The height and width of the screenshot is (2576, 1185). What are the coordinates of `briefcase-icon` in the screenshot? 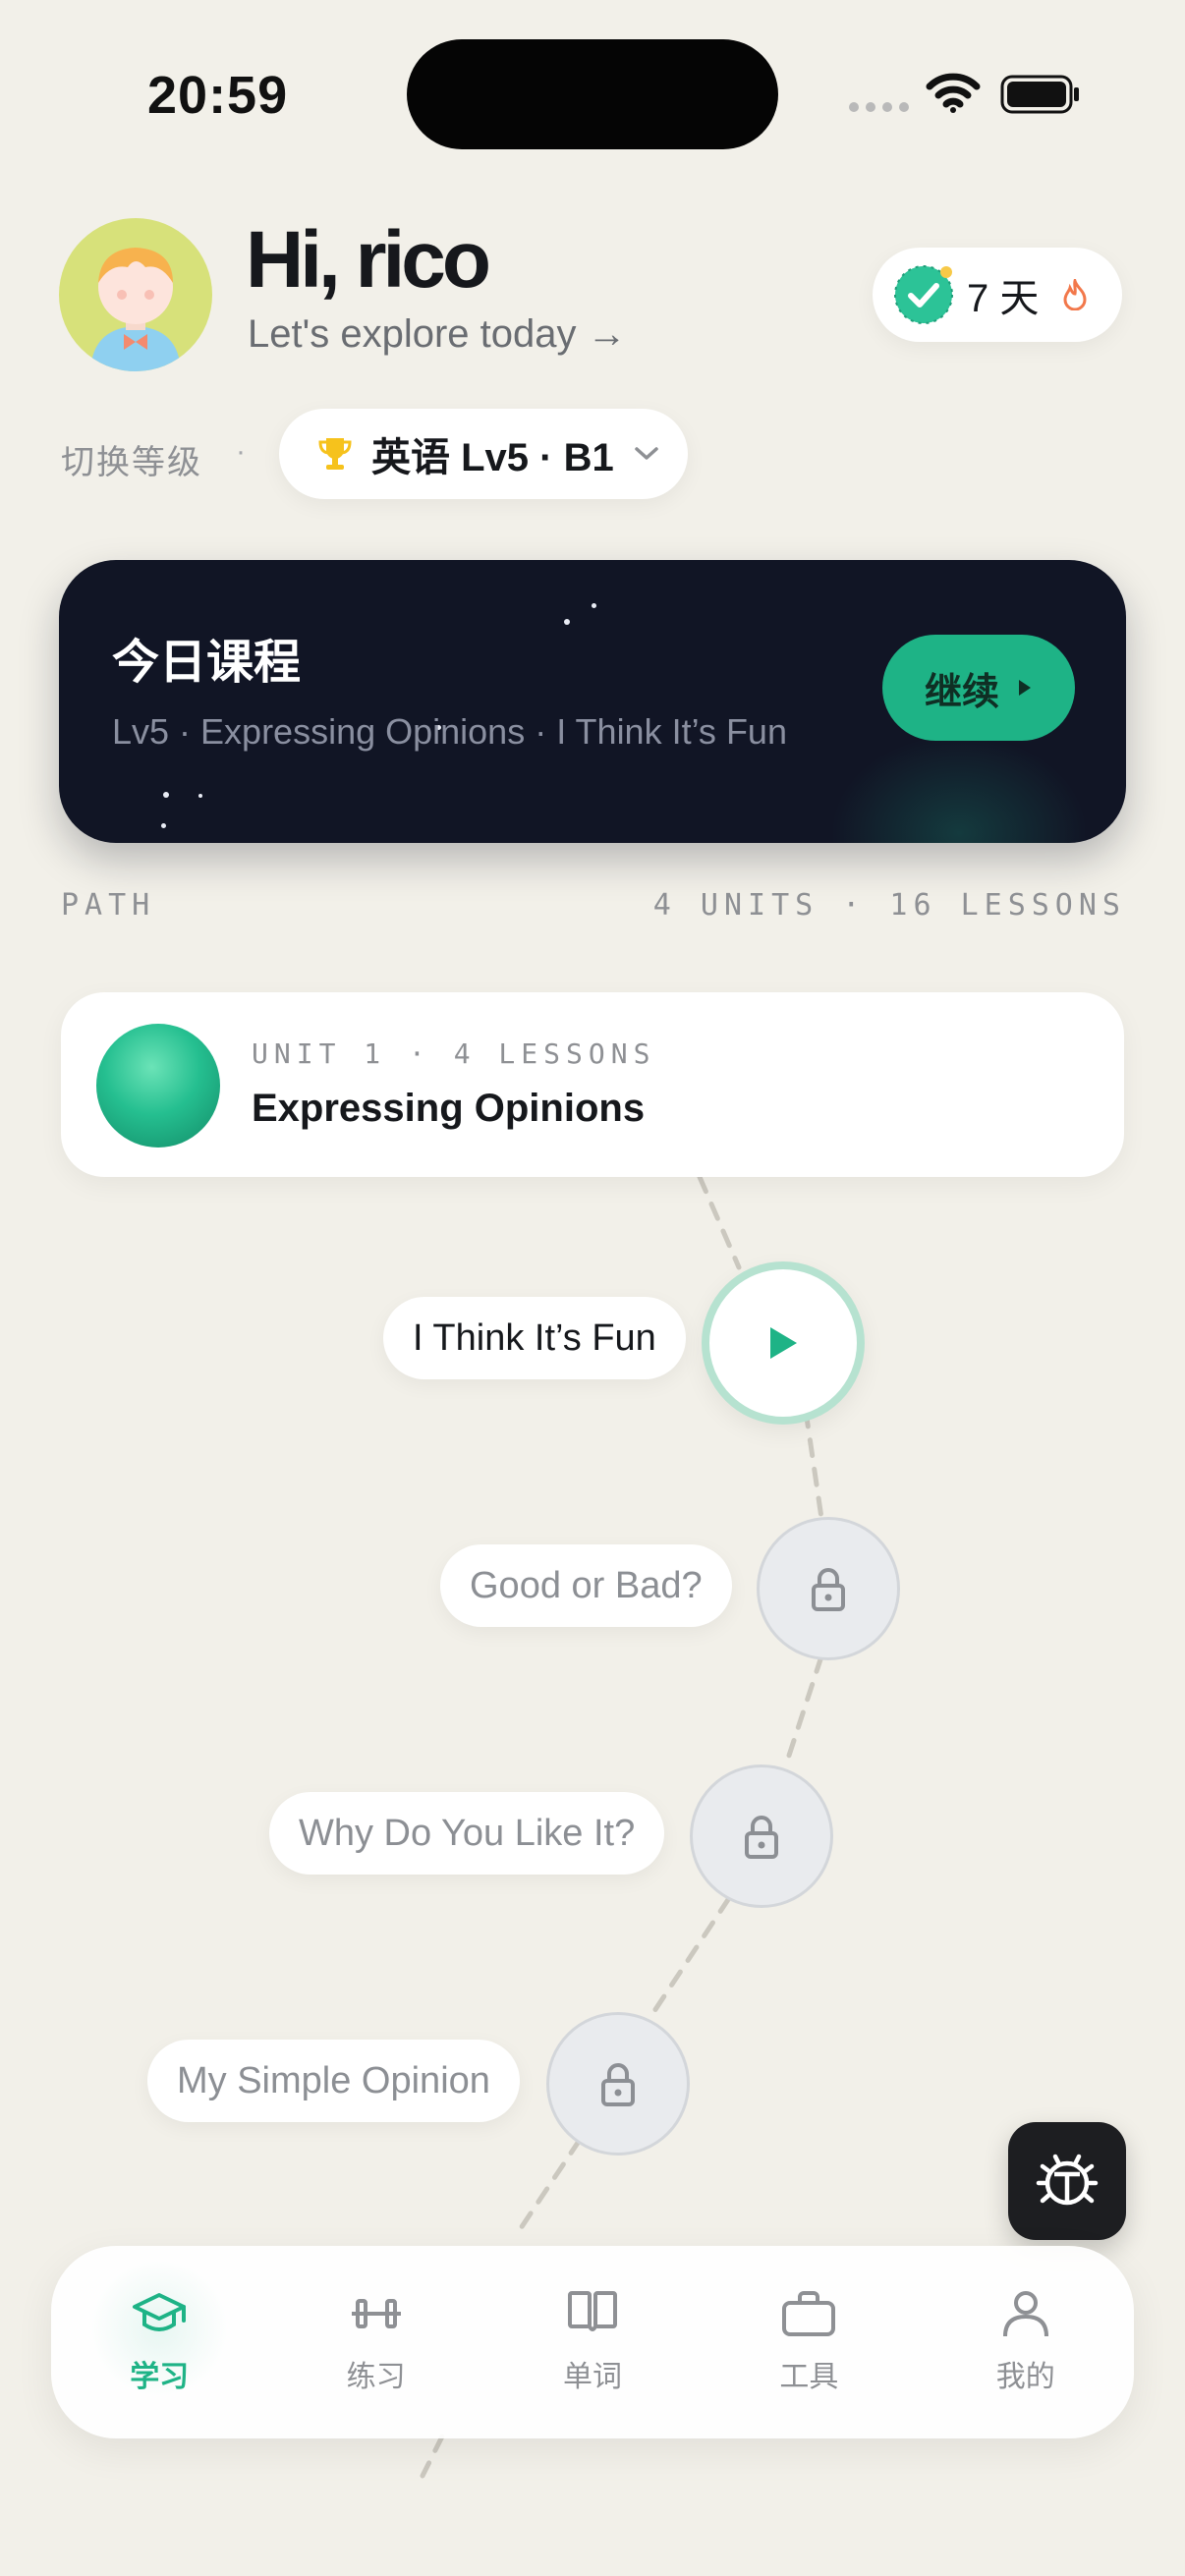 It's located at (809, 2313).